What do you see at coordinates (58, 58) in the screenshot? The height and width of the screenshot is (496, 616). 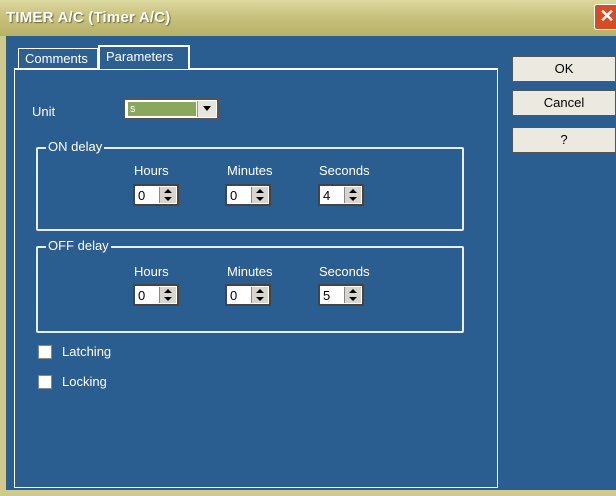 I see `tab-comments: Comments` at bounding box center [58, 58].